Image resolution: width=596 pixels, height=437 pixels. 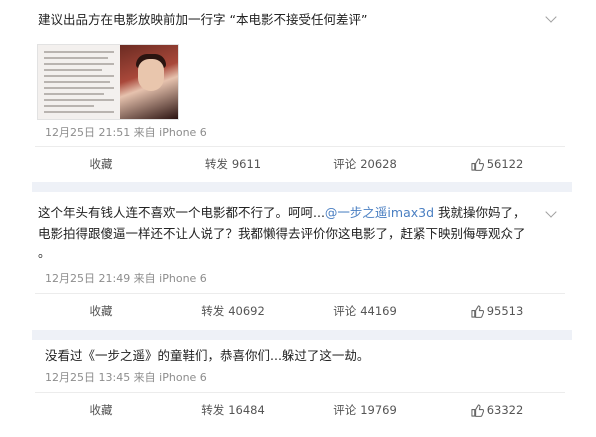 What do you see at coordinates (151, 75) in the screenshot?
I see `image-face` at bounding box center [151, 75].